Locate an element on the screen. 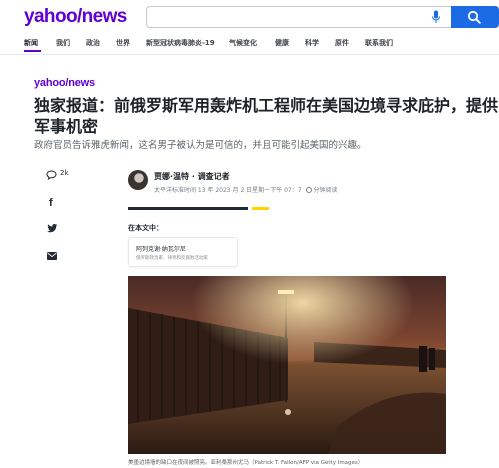  related-entity-card: 阿列克谢·纳瓦尔尼 俄罗斯政治家、律师和反腐败活动家 is located at coordinates (183, 252).